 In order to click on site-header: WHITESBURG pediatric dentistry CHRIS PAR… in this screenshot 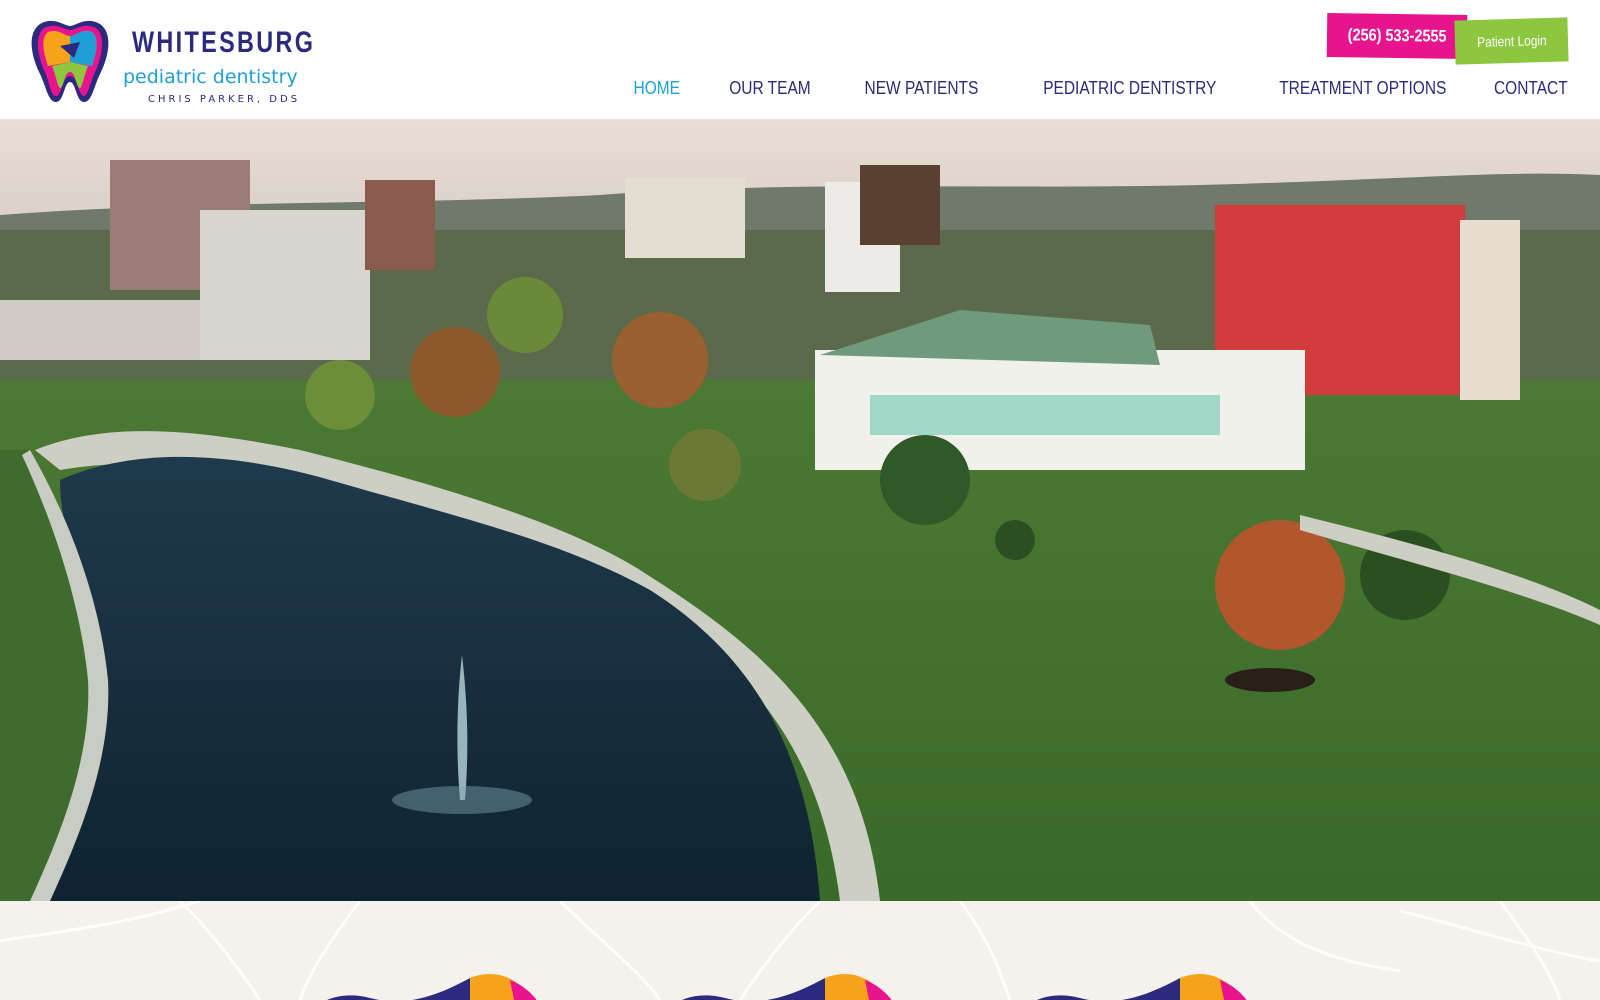, I will do `click(800, 60)`.